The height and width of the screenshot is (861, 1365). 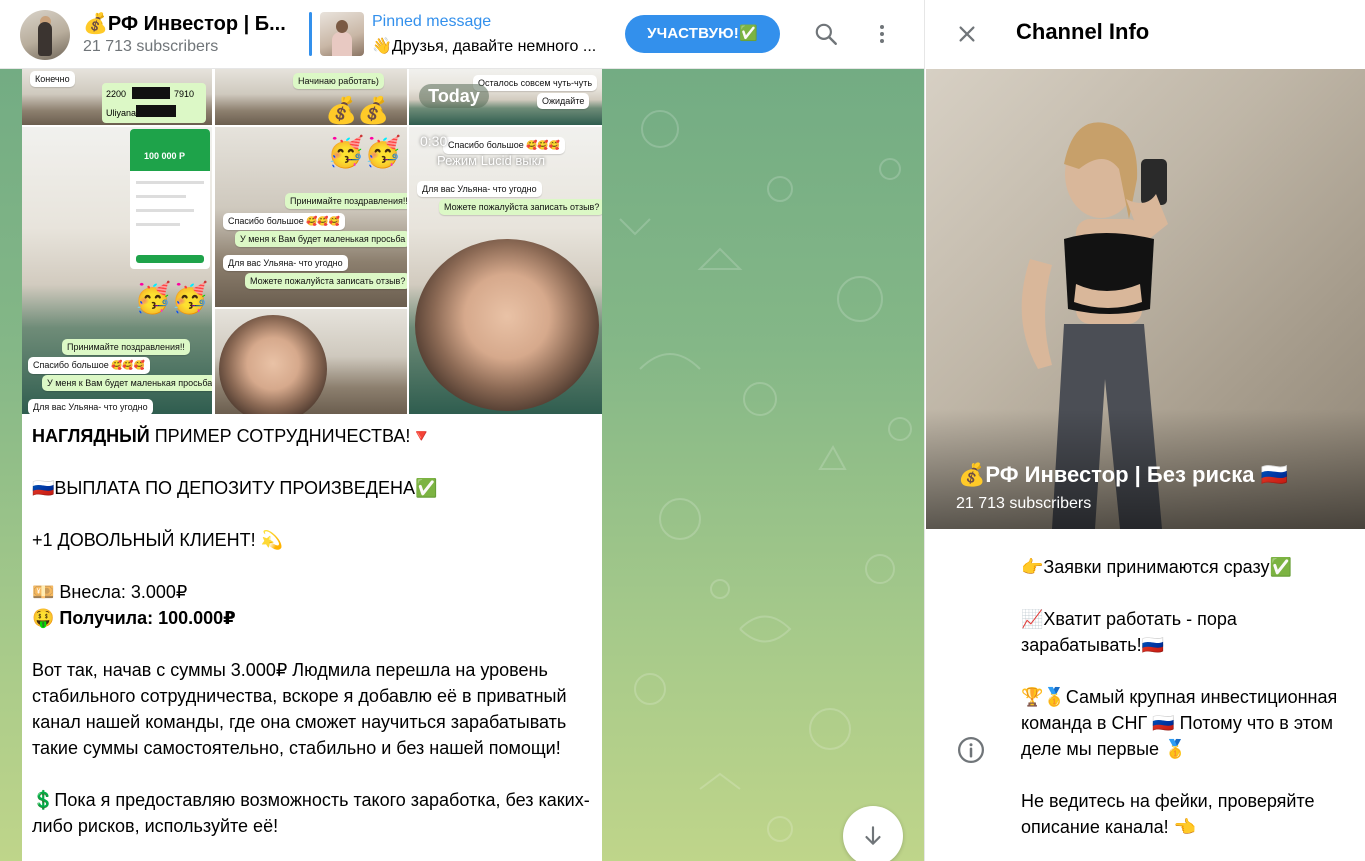 I want to click on channel-subscribers: 21 713 subscribers, so click(x=151, y=46).